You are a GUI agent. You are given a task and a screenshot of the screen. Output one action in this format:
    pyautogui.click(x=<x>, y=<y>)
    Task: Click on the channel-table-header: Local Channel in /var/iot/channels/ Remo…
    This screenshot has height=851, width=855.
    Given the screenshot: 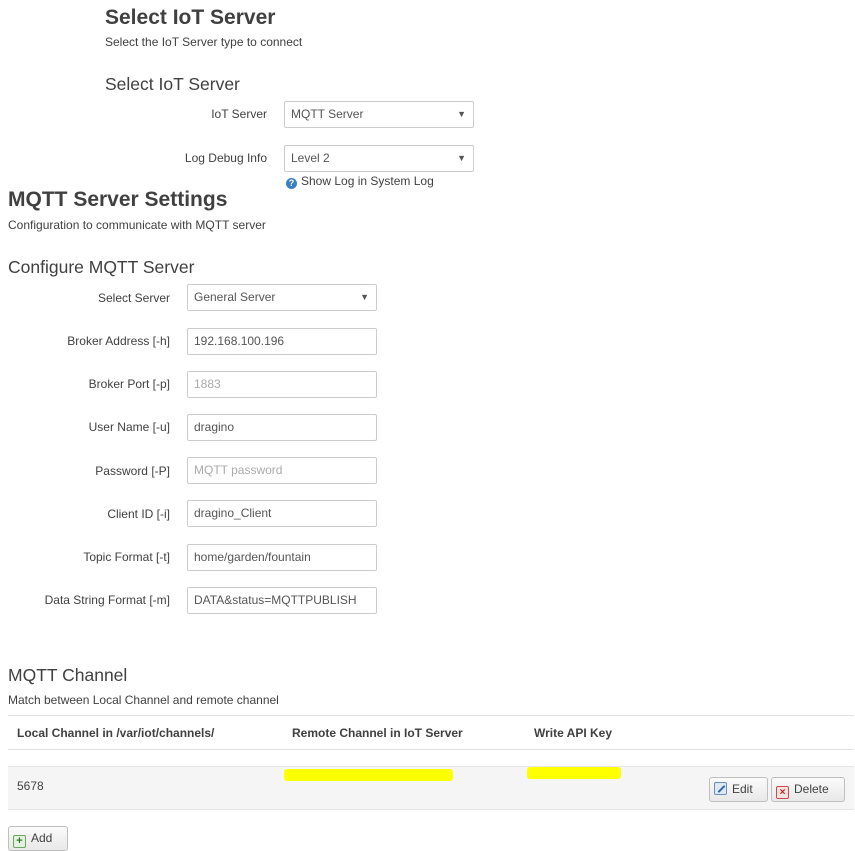 What is the action you would take?
    pyautogui.click(x=431, y=732)
    